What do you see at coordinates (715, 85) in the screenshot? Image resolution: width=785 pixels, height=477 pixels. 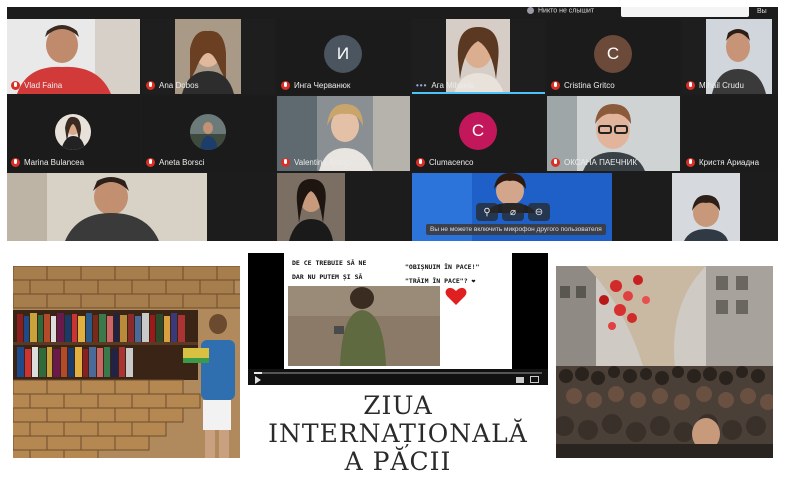 I see `participant-name-label: Mihail Crudu` at bounding box center [715, 85].